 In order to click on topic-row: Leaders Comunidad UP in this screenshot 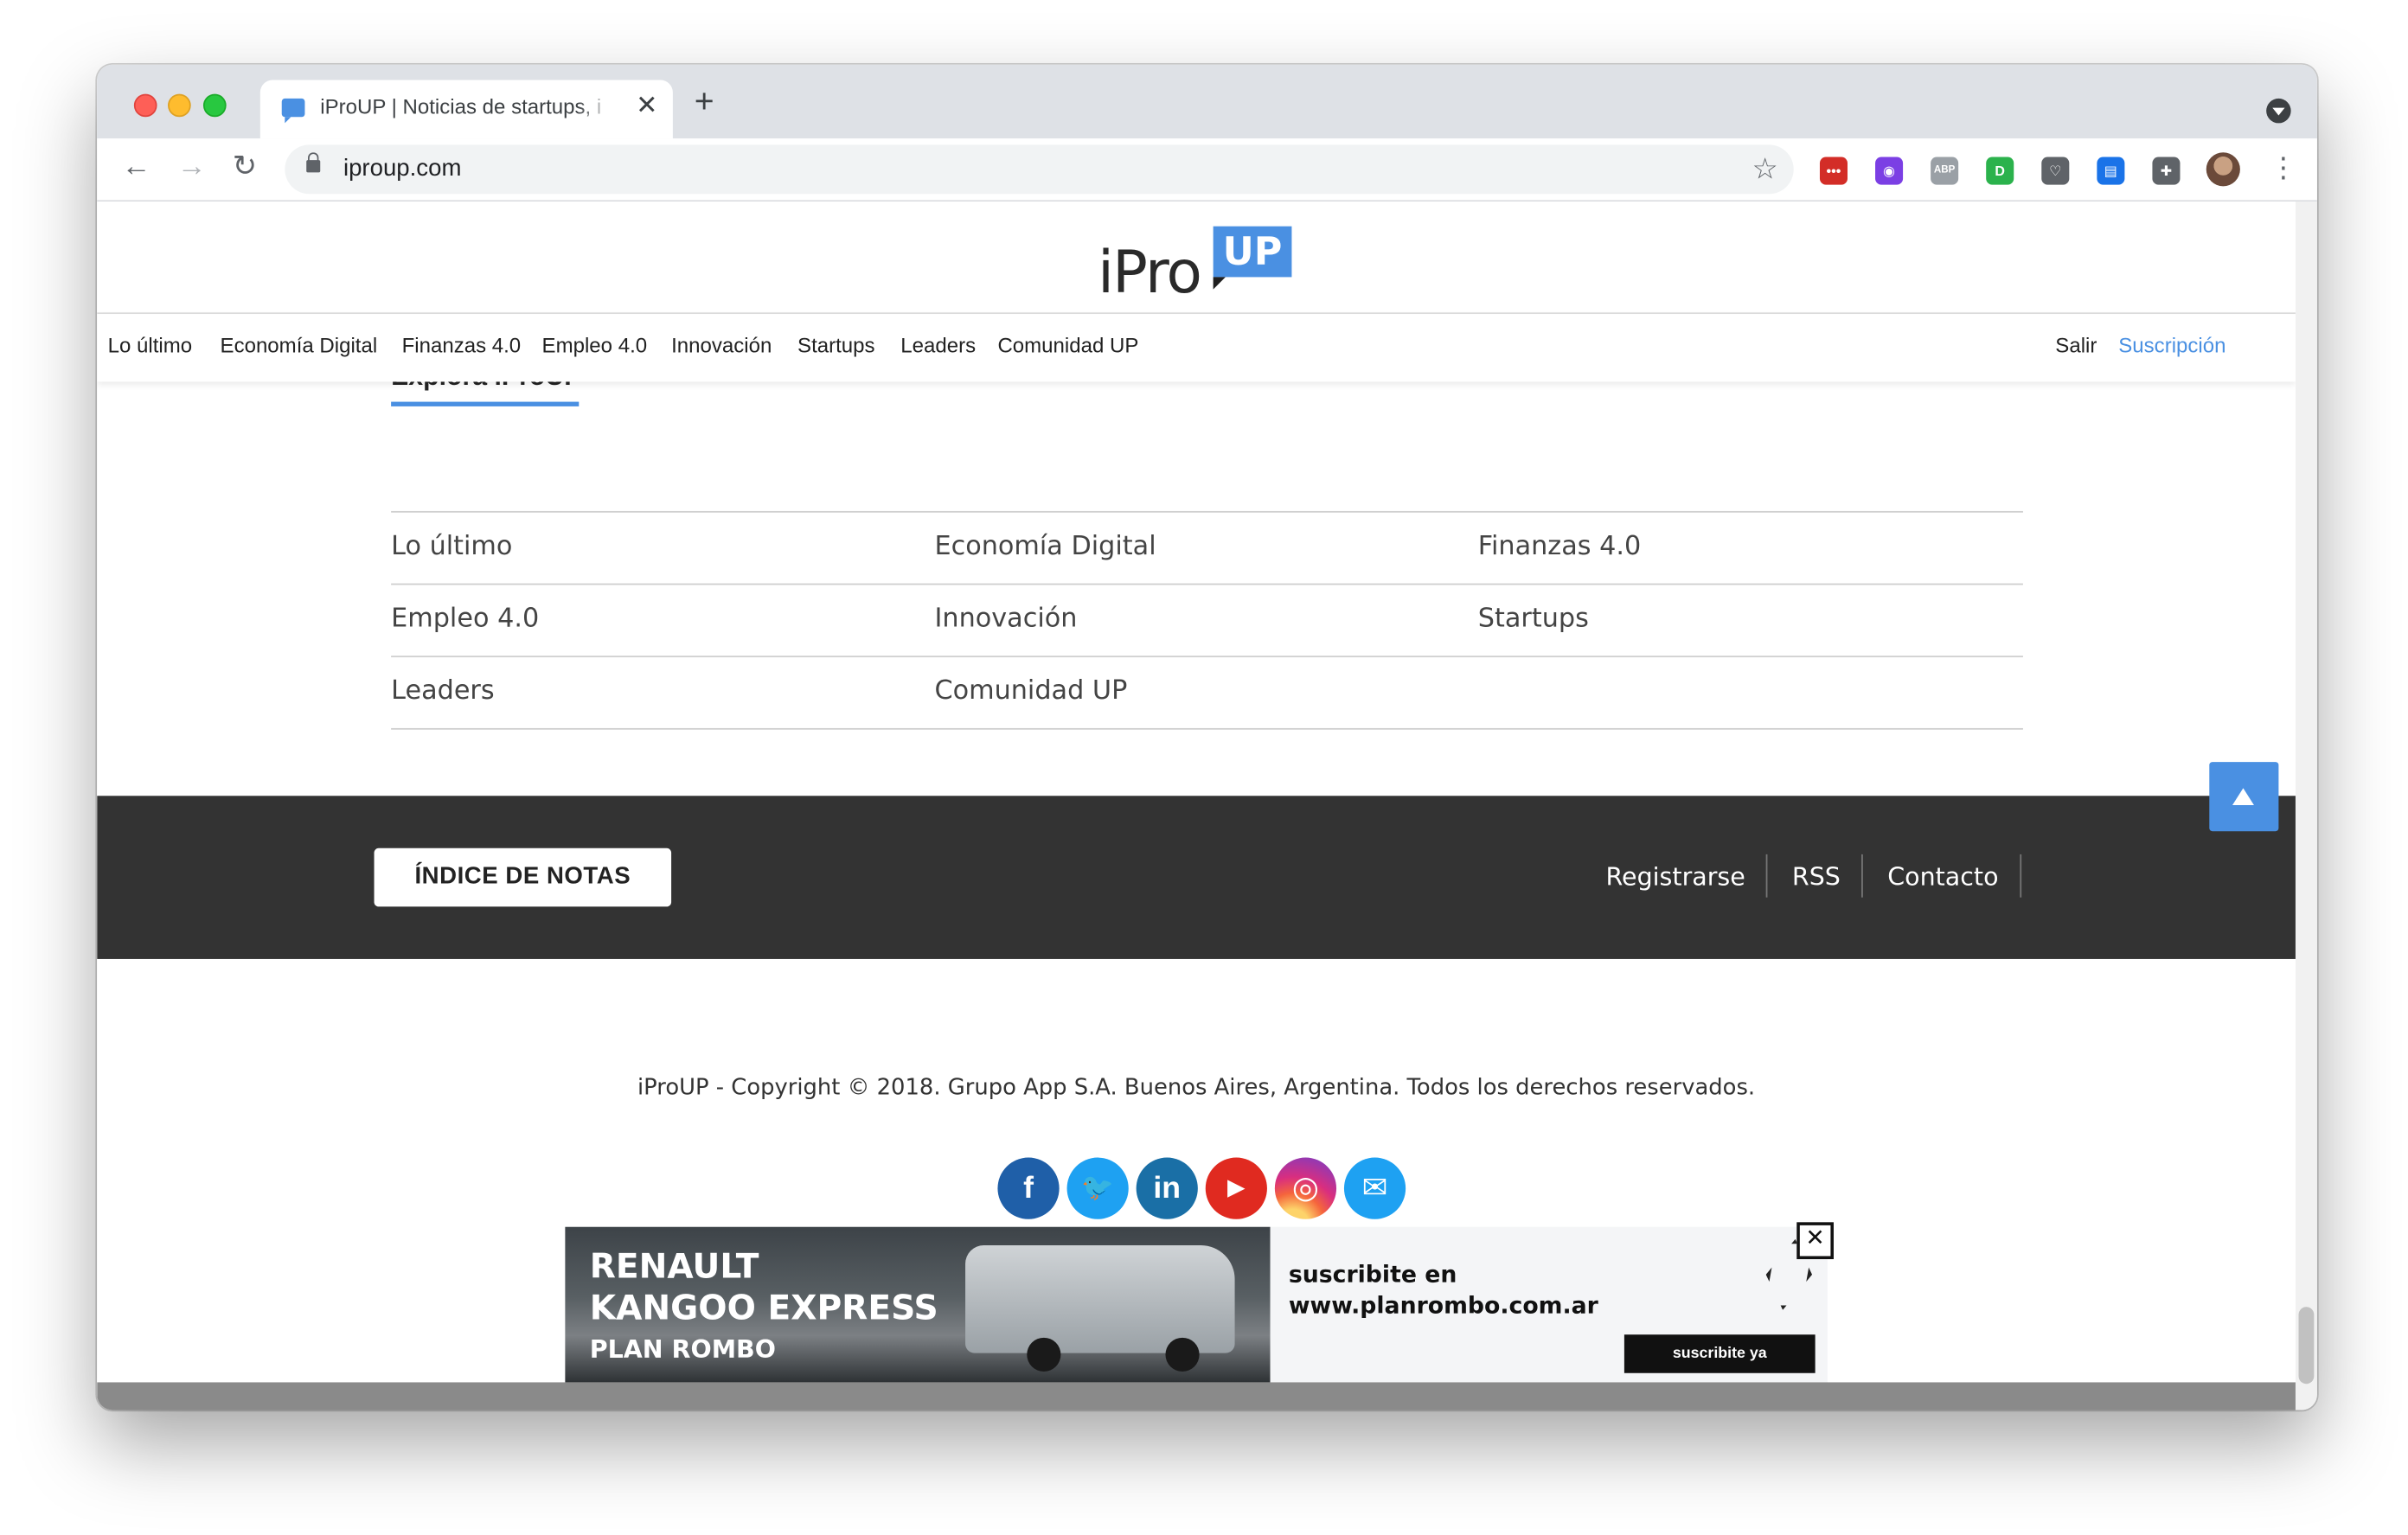, I will do `click(1207, 693)`.